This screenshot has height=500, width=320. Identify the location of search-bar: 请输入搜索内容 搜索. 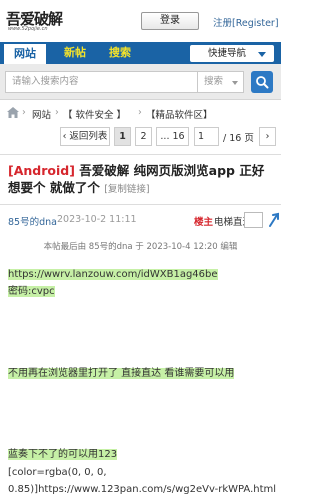
(140, 82).